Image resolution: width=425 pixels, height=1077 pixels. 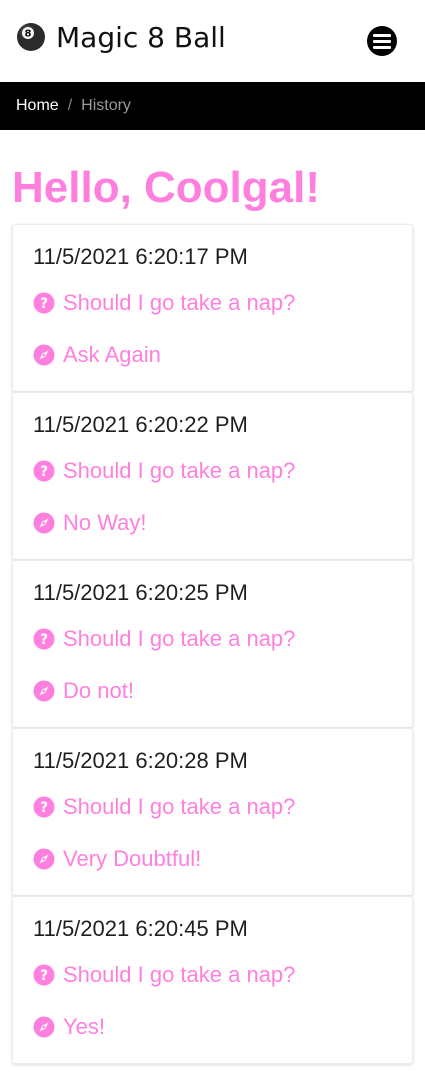 What do you see at coordinates (212, 523) in the screenshot?
I see `history-answer: No Way!` at bounding box center [212, 523].